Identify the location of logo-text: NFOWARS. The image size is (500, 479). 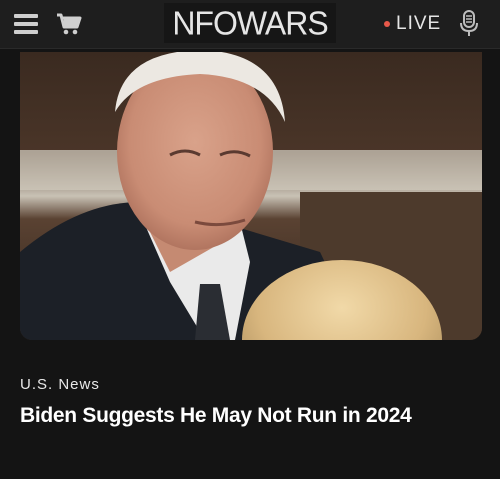
(250, 22).